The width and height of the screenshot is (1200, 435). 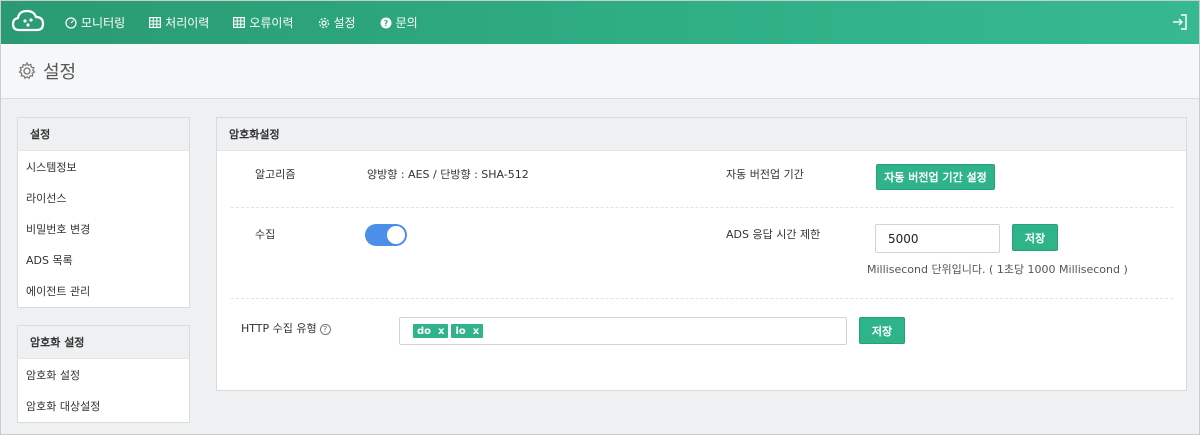 What do you see at coordinates (103, 23) in the screenshot?
I see `nav-monitoring-label: 모니터링` at bounding box center [103, 23].